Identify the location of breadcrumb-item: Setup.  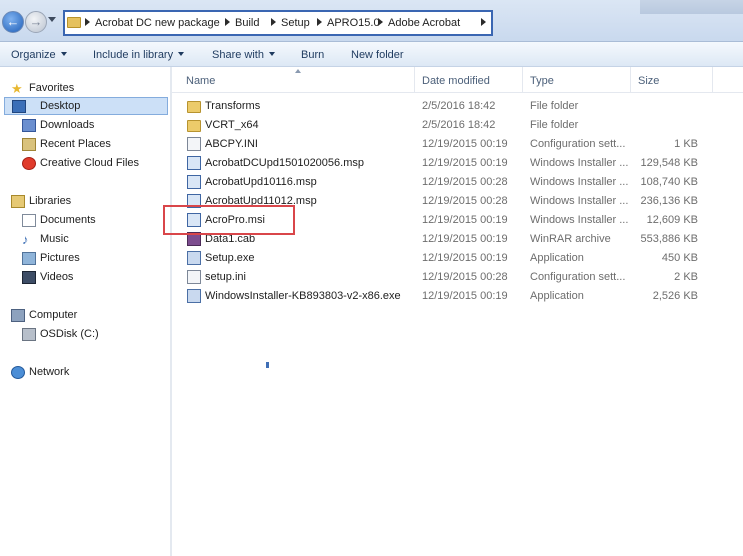
(295, 23).